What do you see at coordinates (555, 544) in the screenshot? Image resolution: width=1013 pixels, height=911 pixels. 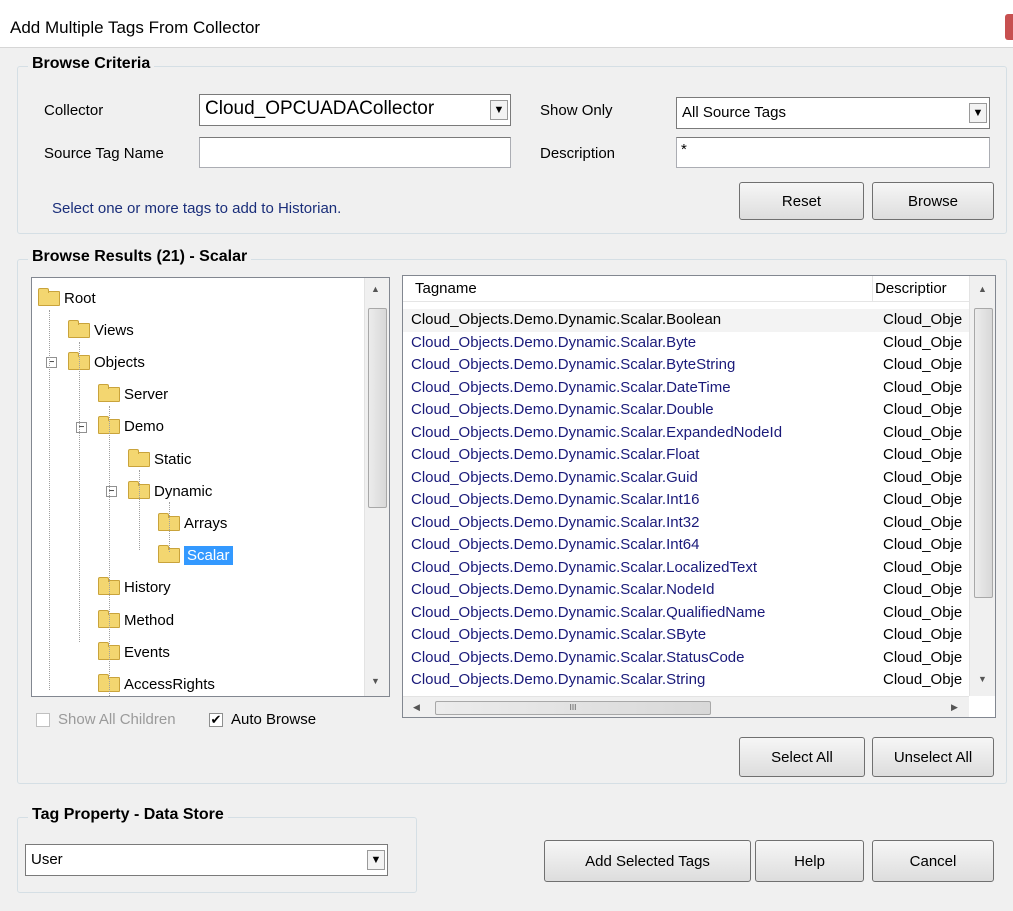 I see `tagname-cell: Cloud_Objects.Demo.Dynamic.Scalar.Int64` at bounding box center [555, 544].